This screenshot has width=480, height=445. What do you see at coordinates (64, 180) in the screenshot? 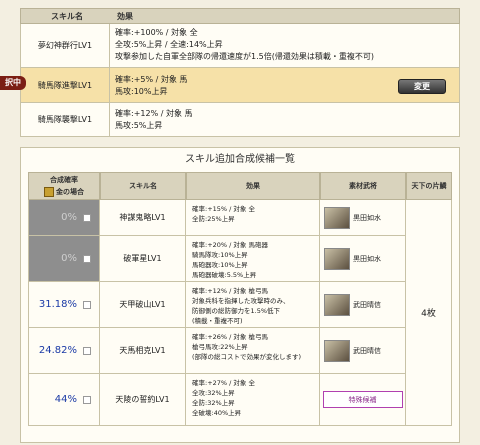
I see `header-rate-label: 合成確率` at bounding box center [64, 180].